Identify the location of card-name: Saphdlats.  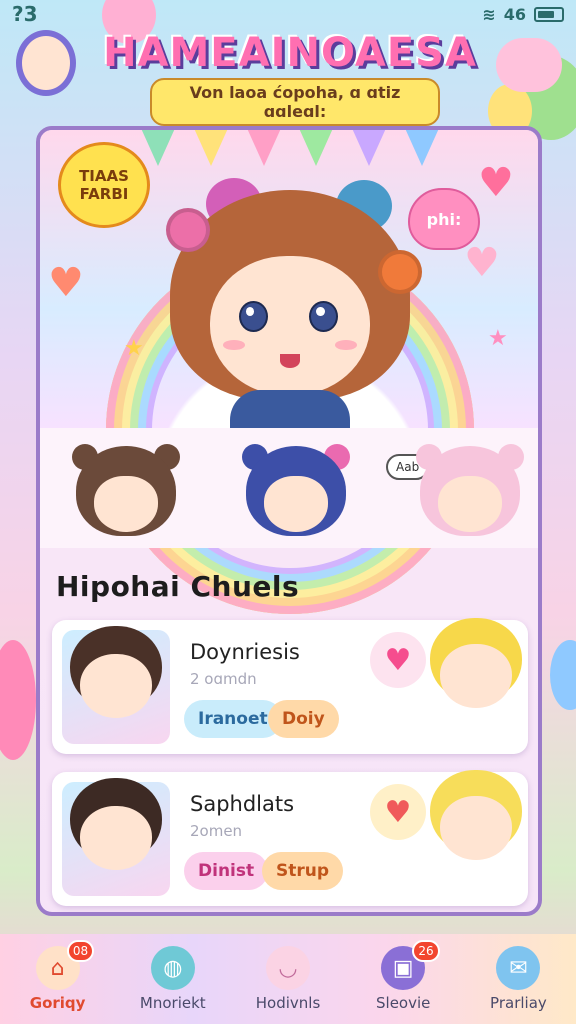
(242, 804).